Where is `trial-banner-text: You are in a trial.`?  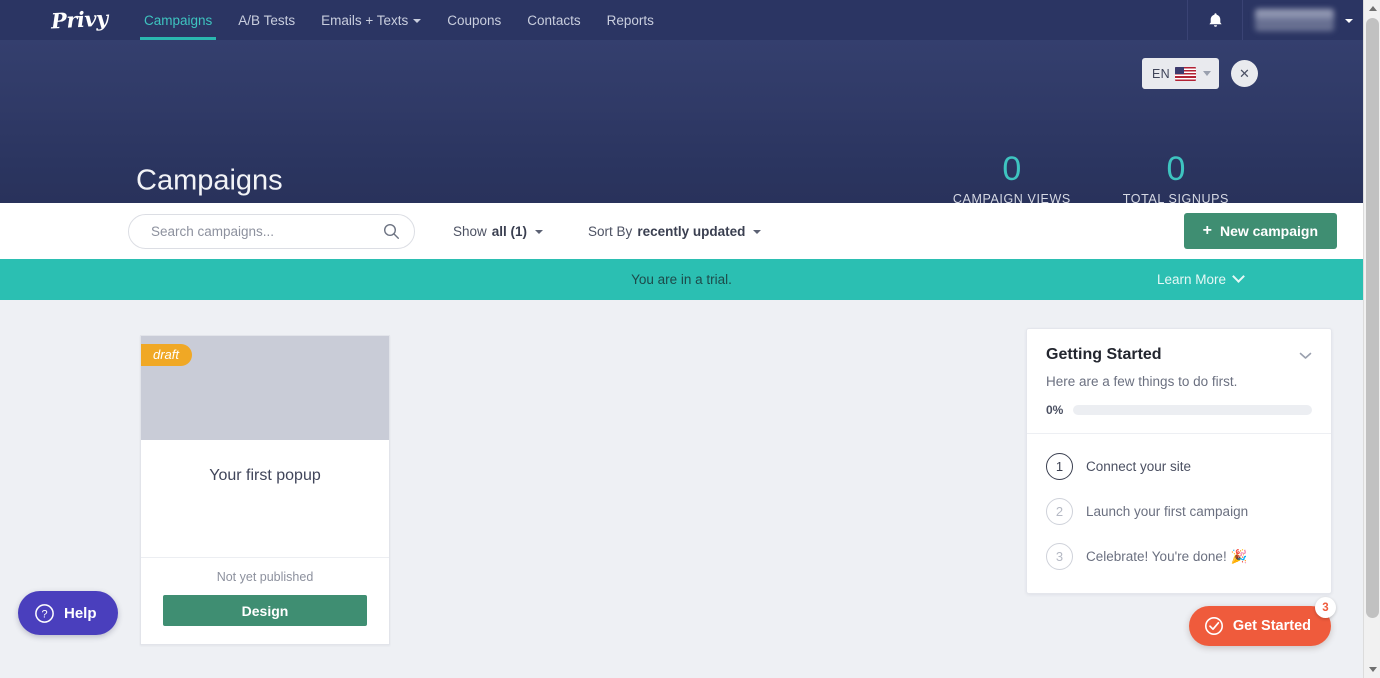 trial-banner-text: You are in a trial. is located at coordinates (681, 279).